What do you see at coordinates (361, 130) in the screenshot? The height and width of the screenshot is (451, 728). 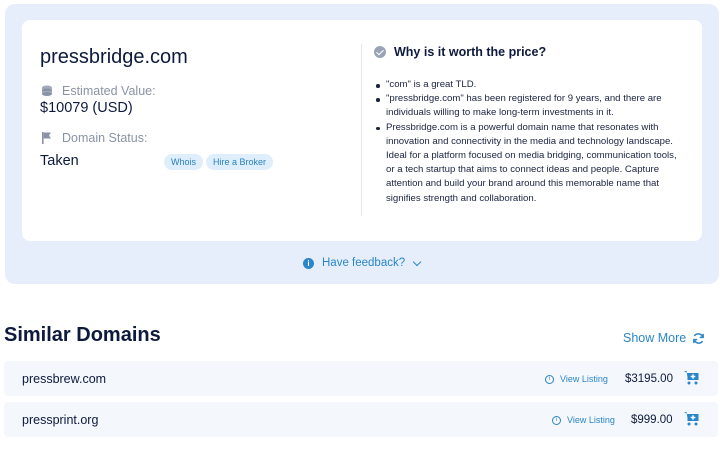 I see `card-divider` at bounding box center [361, 130].